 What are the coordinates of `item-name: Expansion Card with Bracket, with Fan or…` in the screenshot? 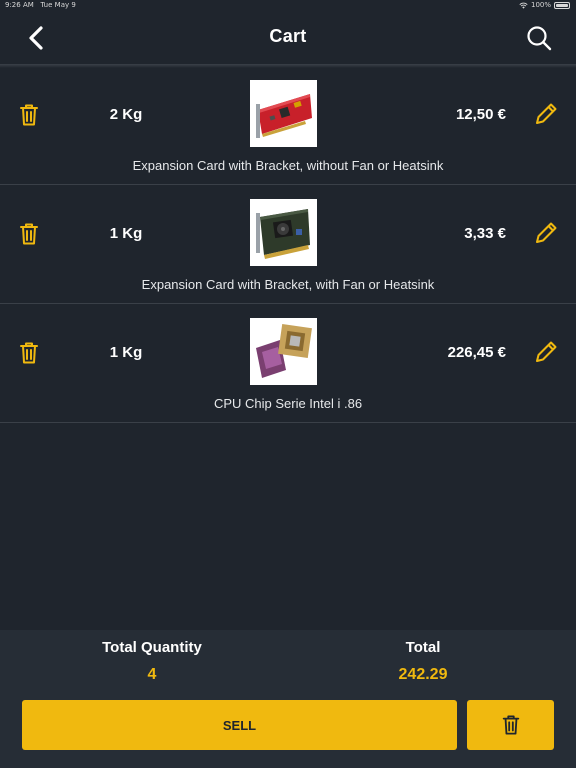 It's located at (288, 284).